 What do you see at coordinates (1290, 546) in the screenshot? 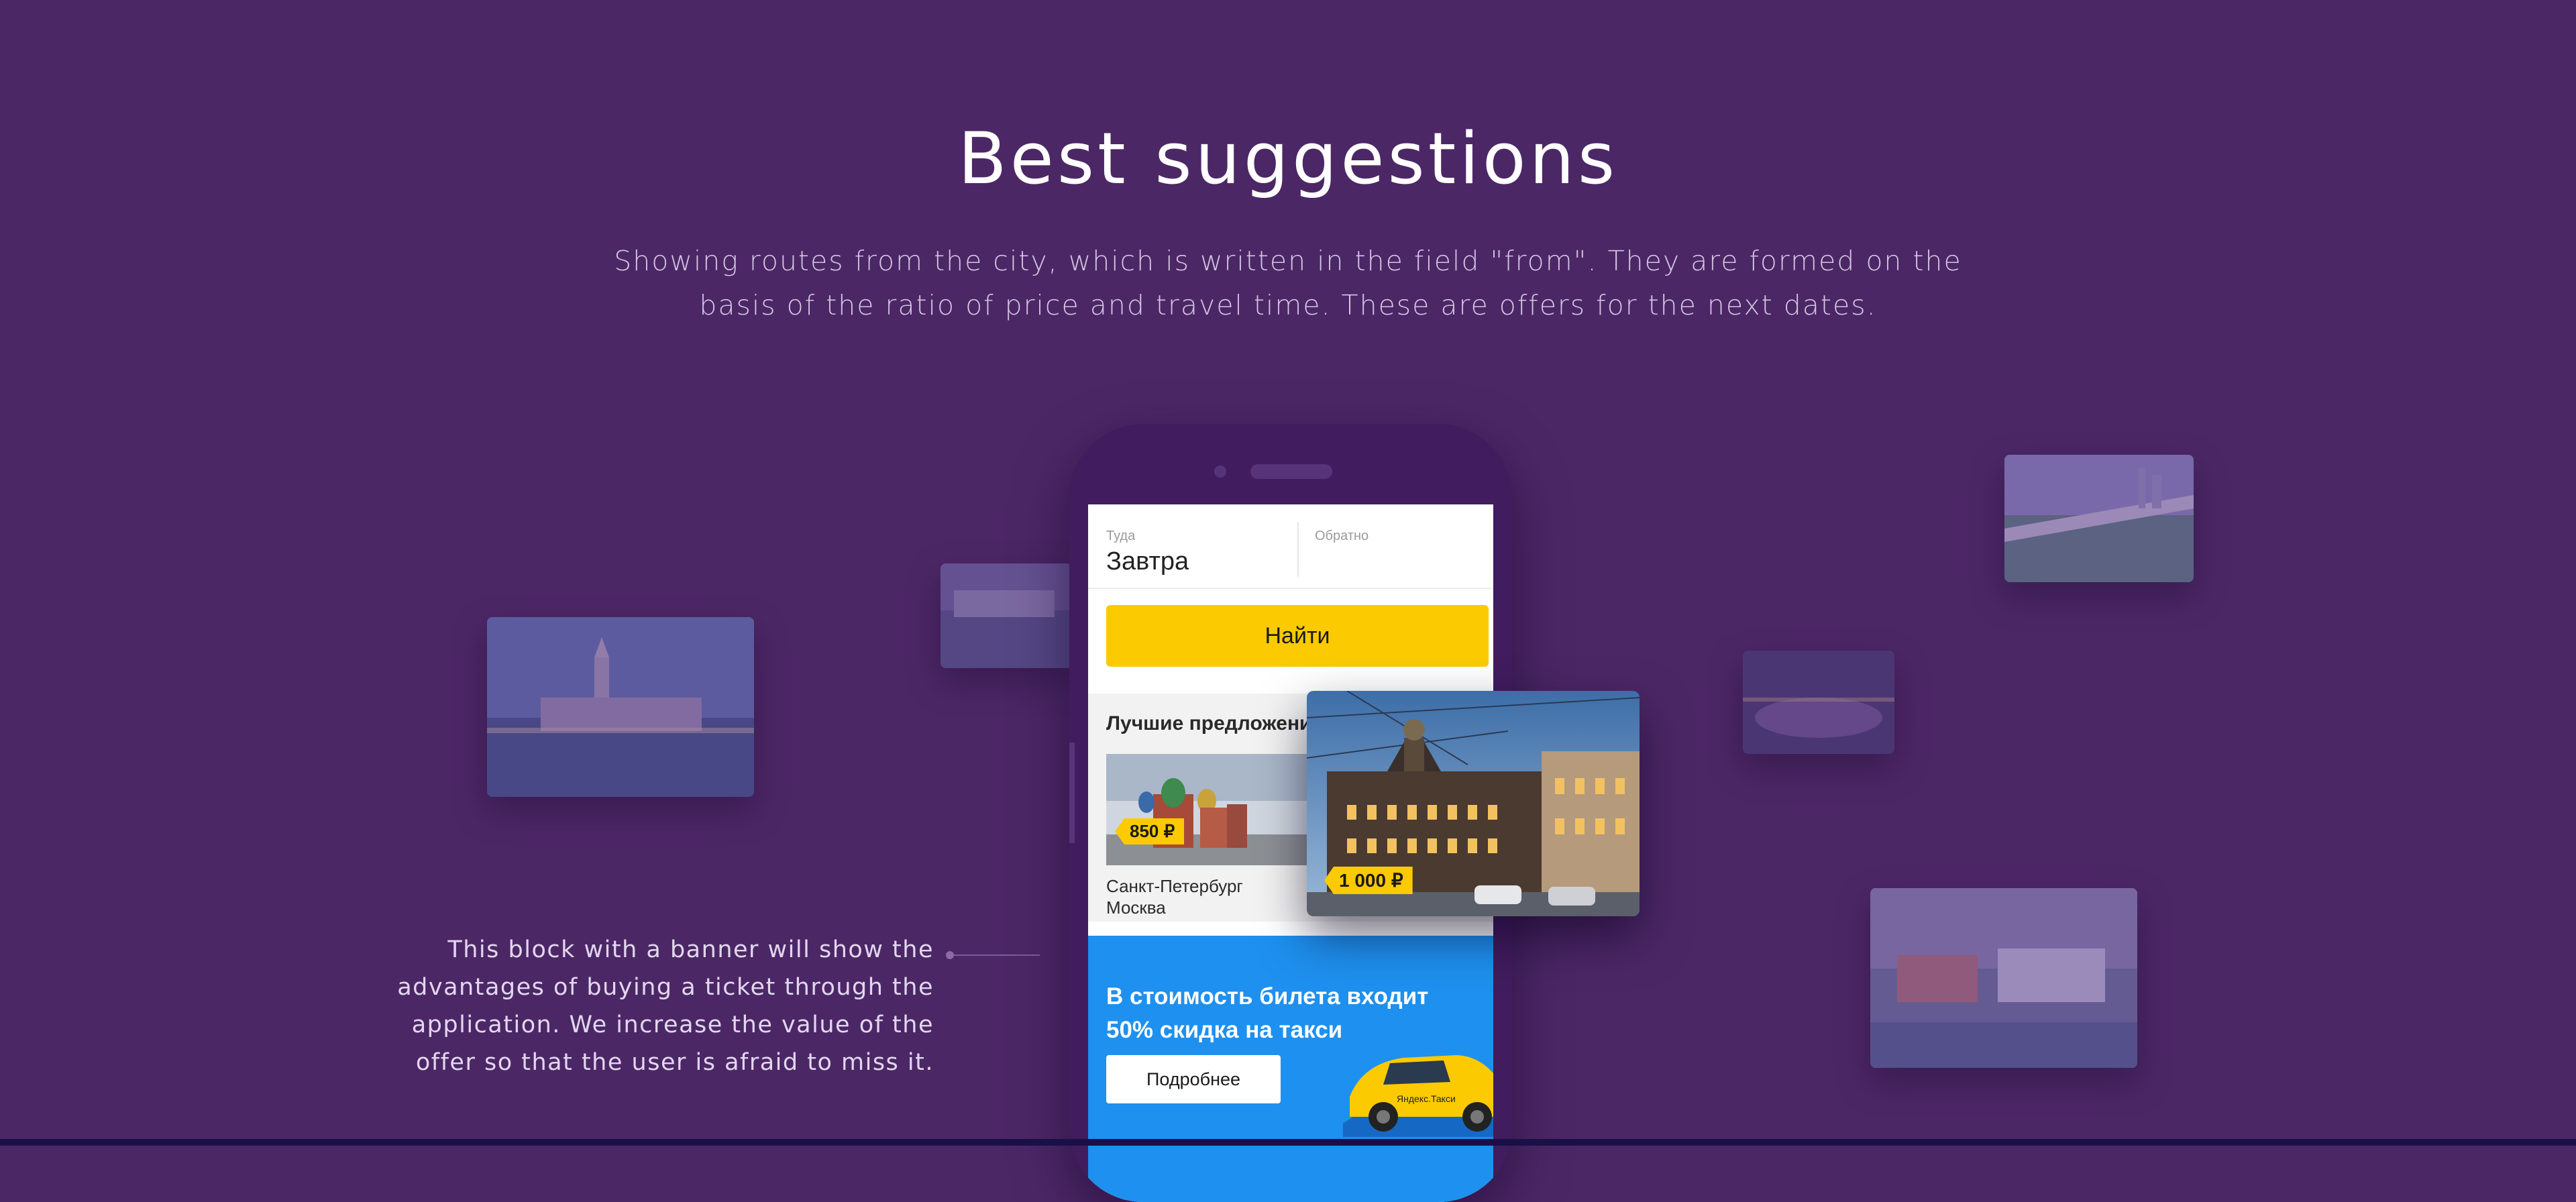
I see `date-selector: Туда Завтра Обратно` at bounding box center [1290, 546].